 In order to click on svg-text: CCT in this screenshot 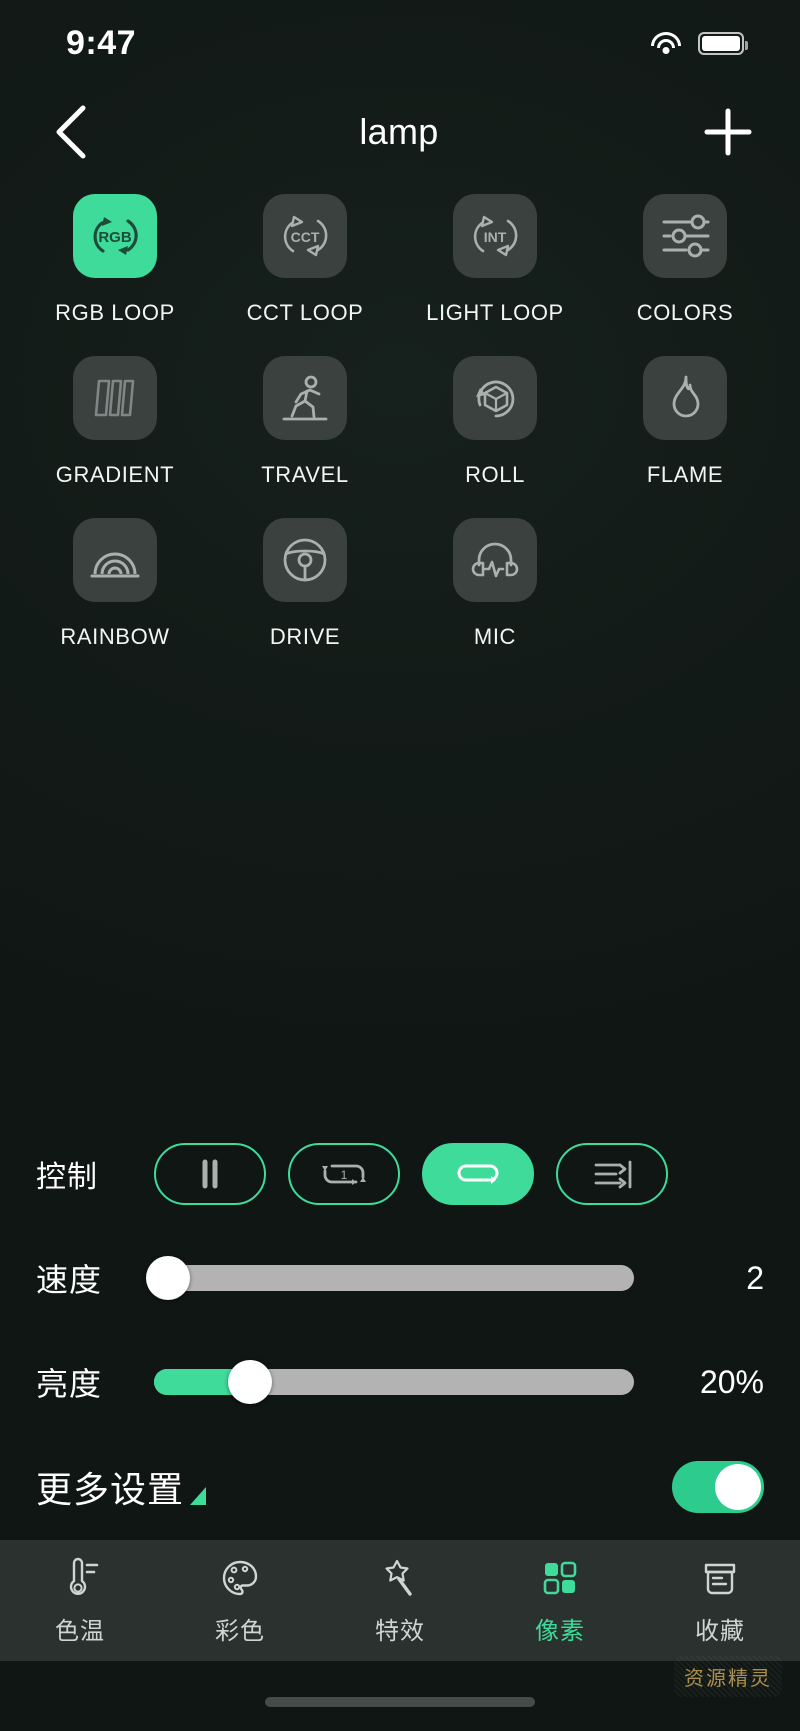, I will do `click(305, 237)`.